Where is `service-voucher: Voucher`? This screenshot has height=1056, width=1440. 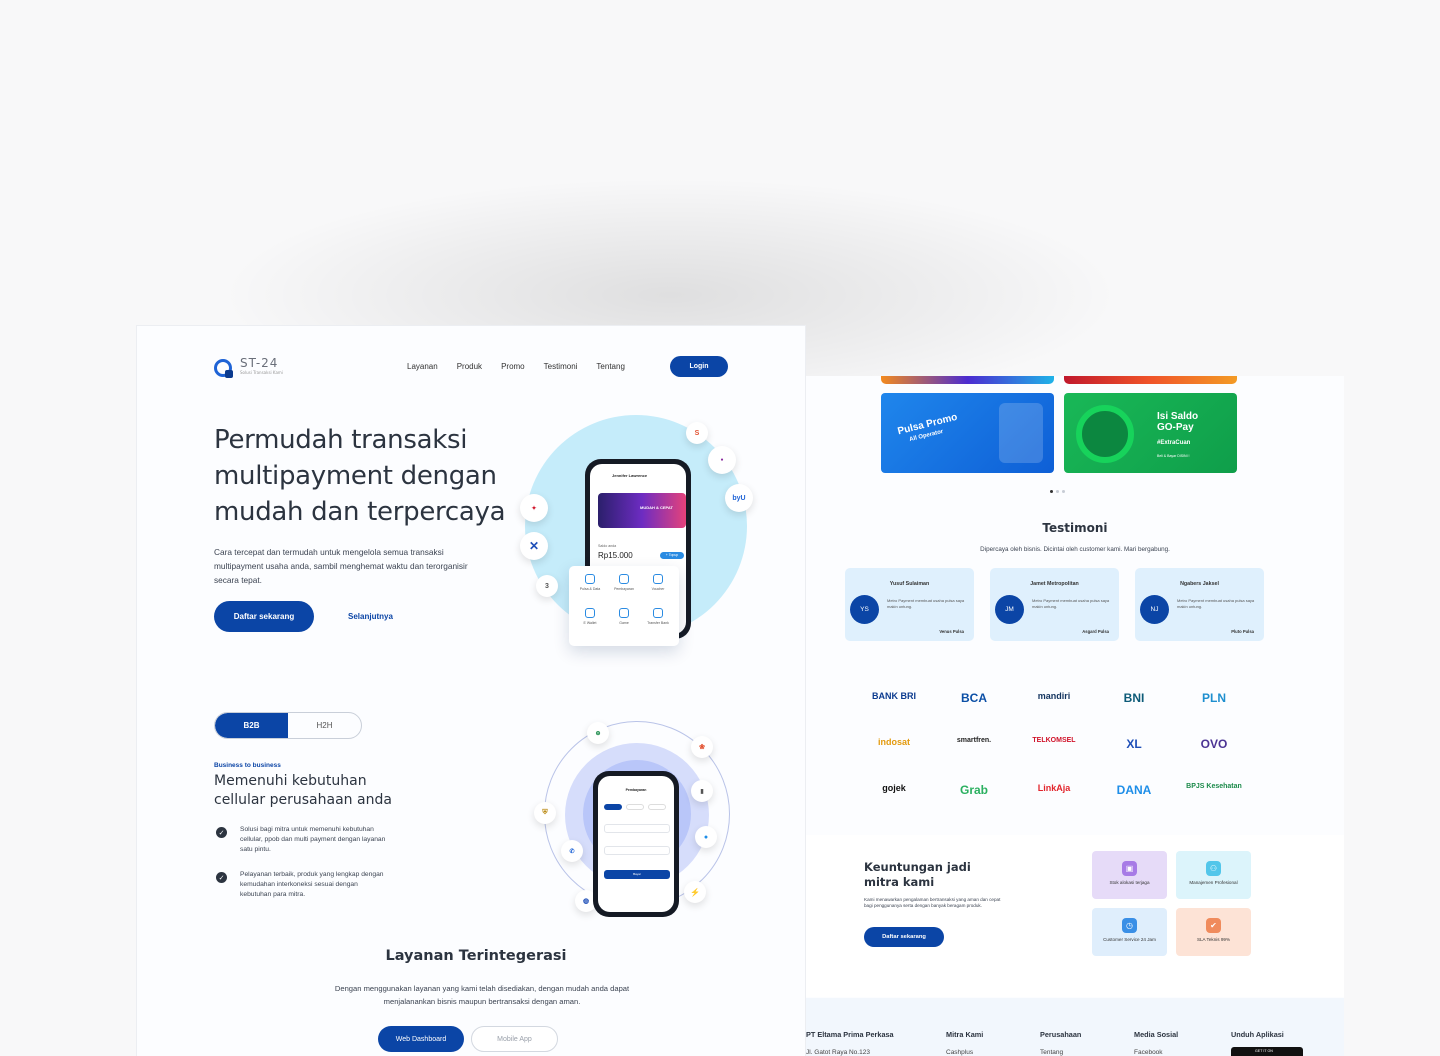 service-voucher: Voucher is located at coordinates (658, 589).